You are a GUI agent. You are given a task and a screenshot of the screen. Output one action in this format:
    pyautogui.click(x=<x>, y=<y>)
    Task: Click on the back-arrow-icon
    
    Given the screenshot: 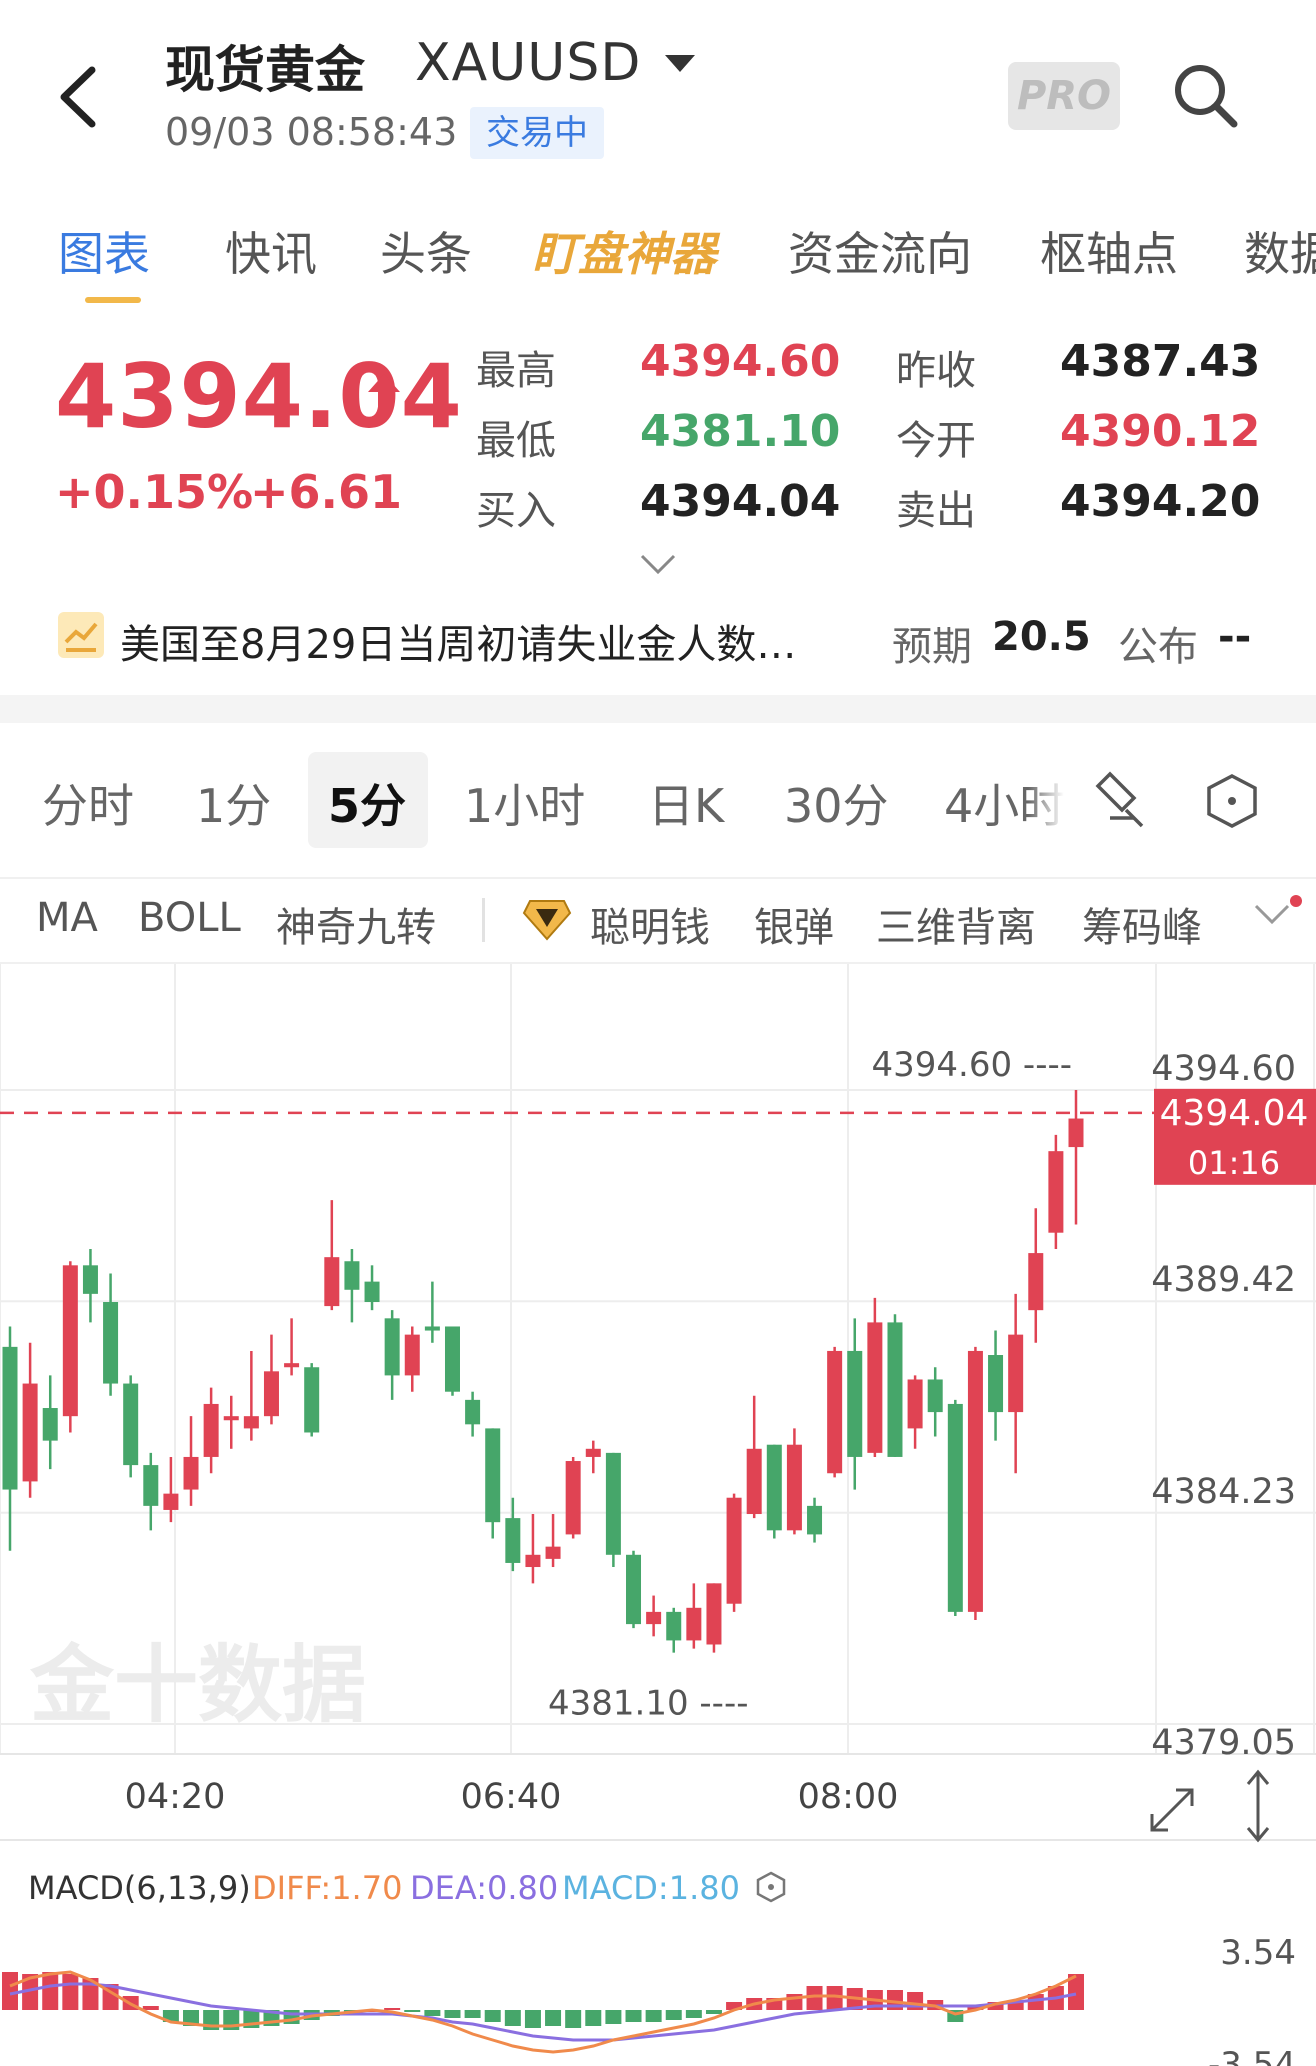 What is the action you would take?
    pyautogui.click(x=78, y=97)
    